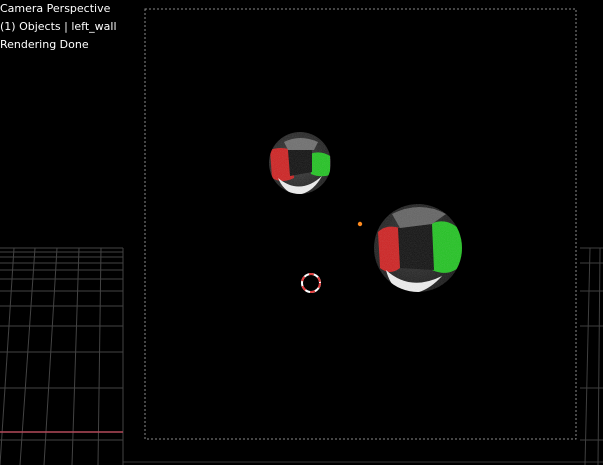 Image resolution: width=603 pixels, height=465 pixels. What do you see at coordinates (300, 163) in the screenshot?
I see `small-reflective-sphere` at bounding box center [300, 163].